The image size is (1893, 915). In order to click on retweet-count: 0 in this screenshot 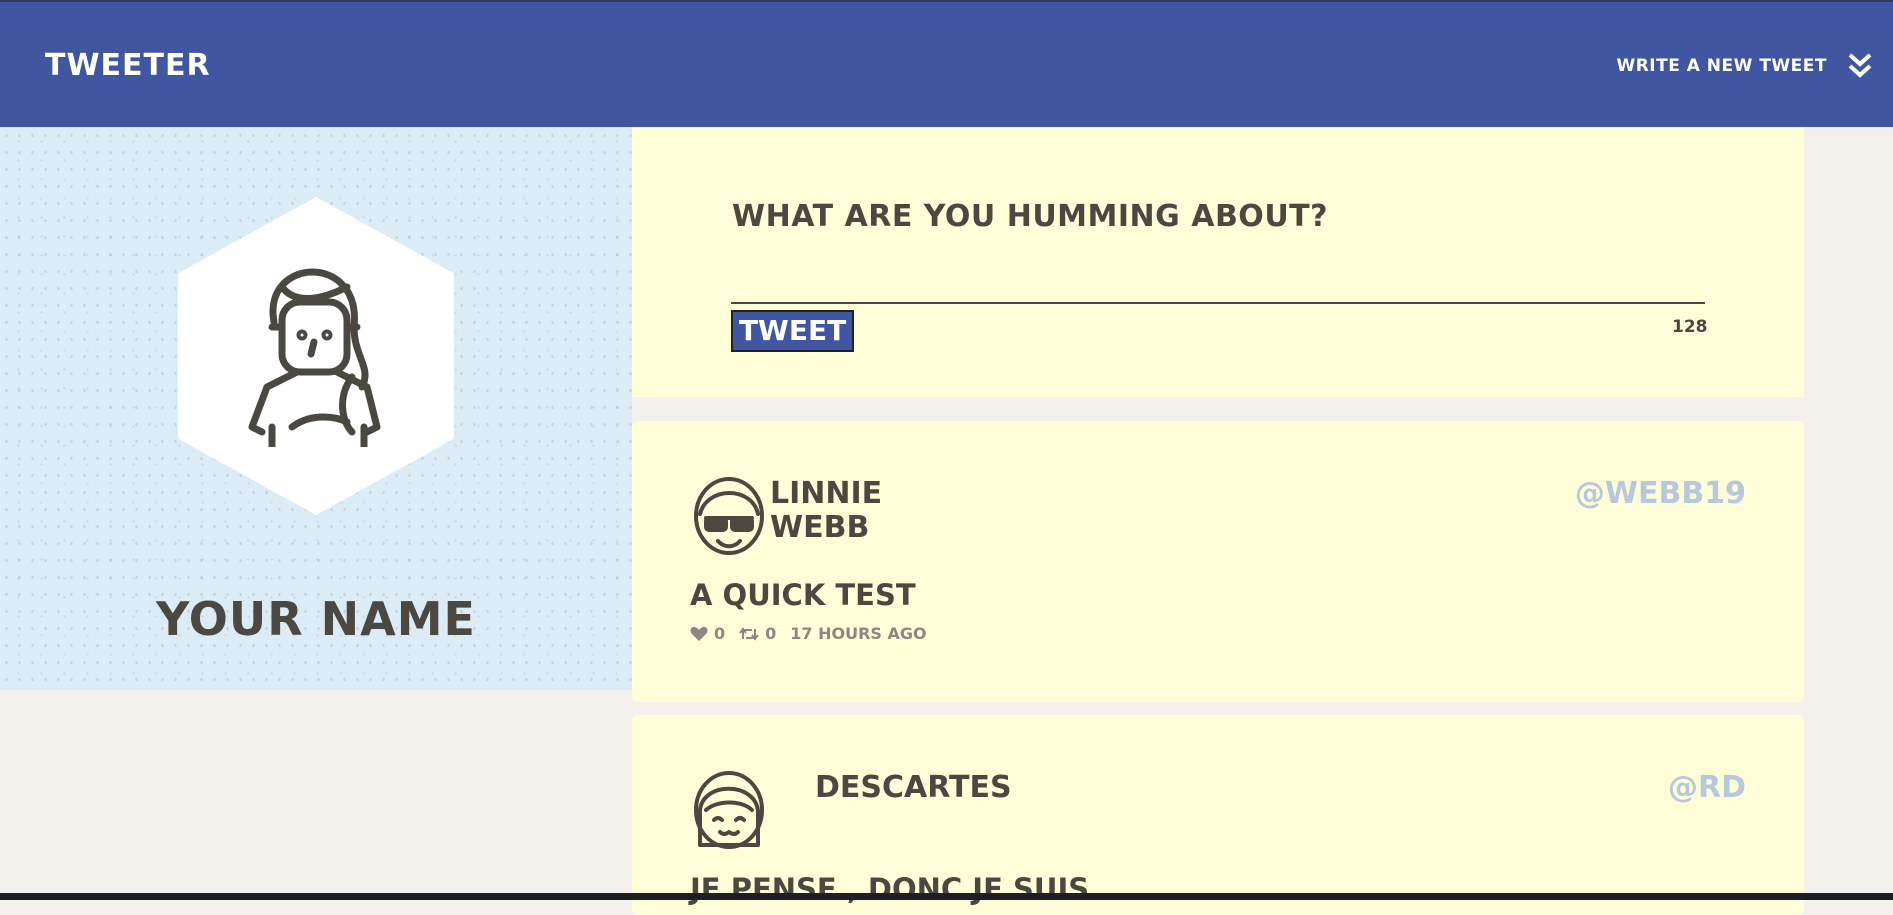, I will do `click(771, 633)`.